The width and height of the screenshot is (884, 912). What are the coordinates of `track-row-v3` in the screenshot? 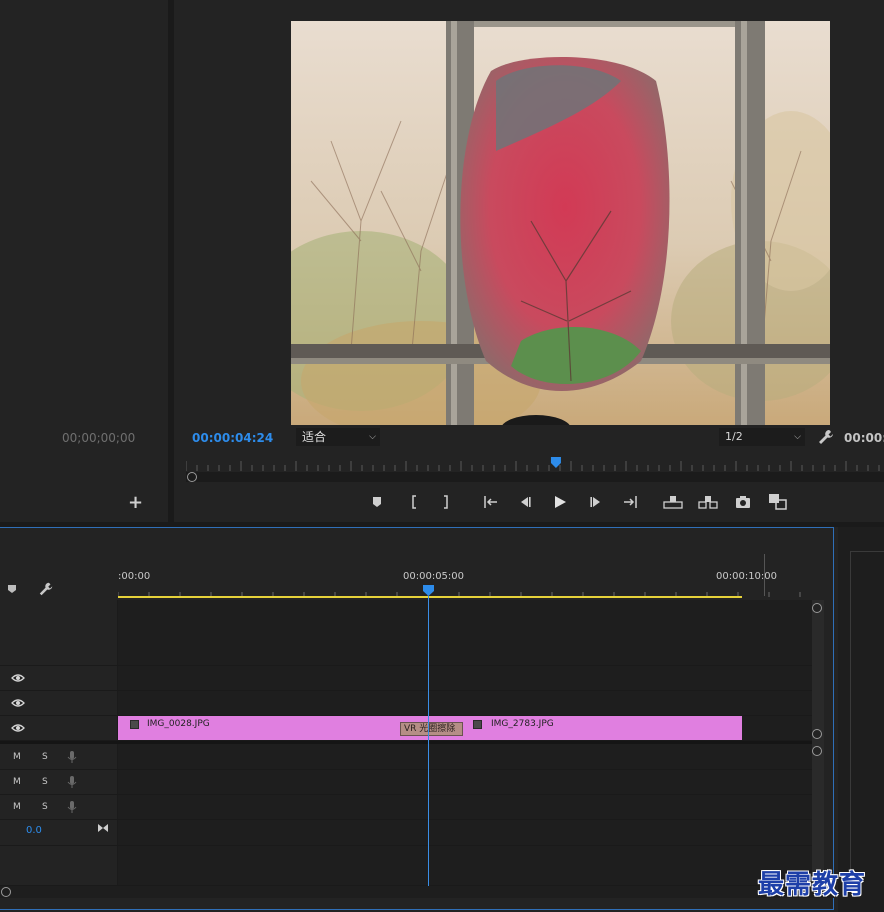 It's located at (406, 678).